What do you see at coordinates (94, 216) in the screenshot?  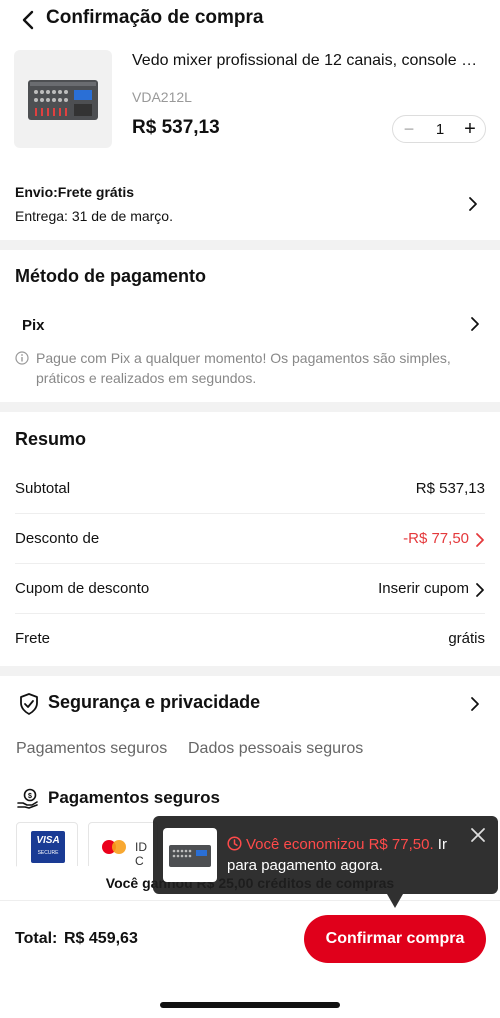 I see `delivery-date: Entrega: 31 de de março.` at bounding box center [94, 216].